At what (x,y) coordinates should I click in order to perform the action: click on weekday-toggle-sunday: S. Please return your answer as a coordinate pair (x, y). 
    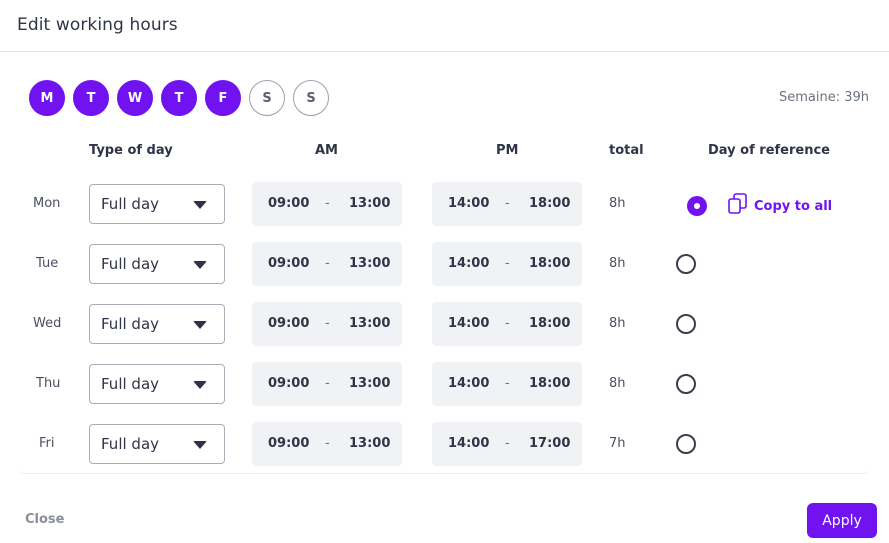
    Looking at the image, I should click on (311, 98).